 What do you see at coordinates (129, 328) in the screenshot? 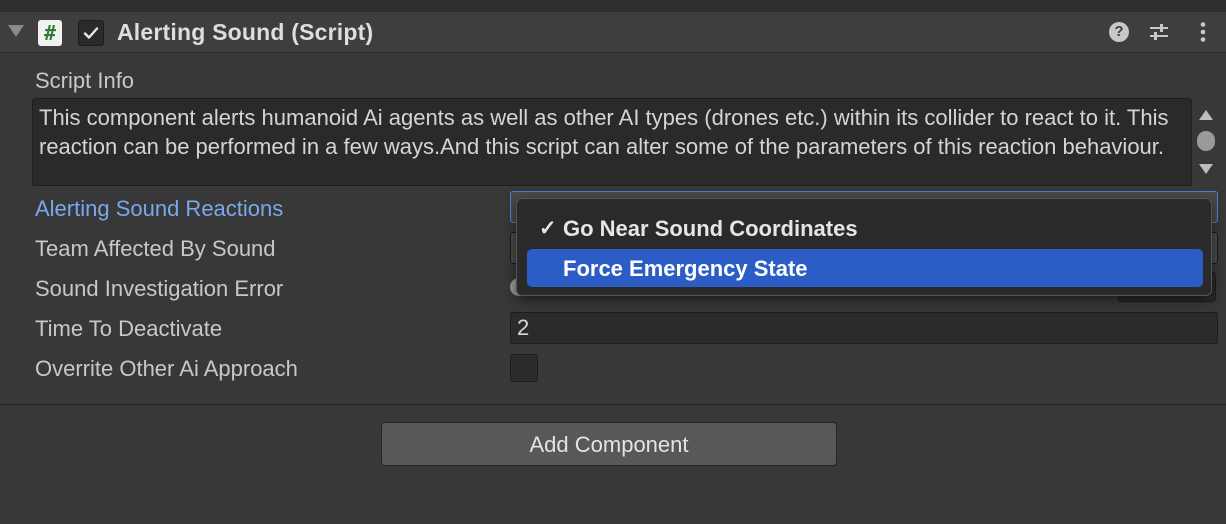
I see `time-to-deactivate-label: Time To Deactivate` at bounding box center [129, 328].